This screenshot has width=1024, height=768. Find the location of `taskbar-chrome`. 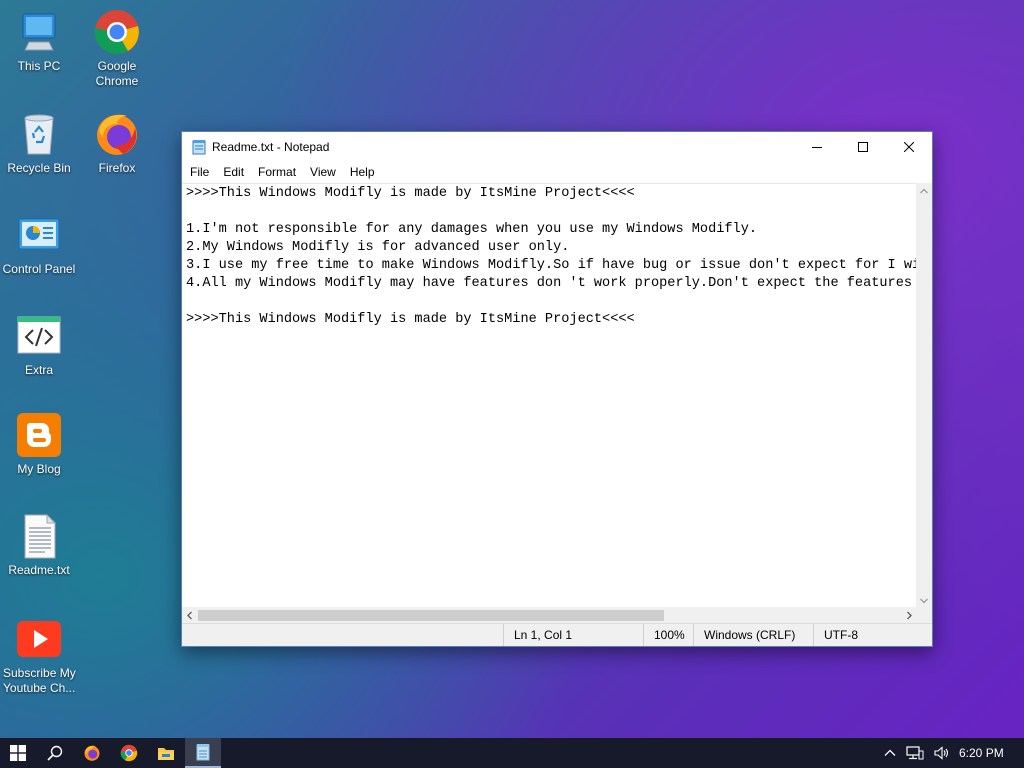

taskbar-chrome is located at coordinates (129, 753).